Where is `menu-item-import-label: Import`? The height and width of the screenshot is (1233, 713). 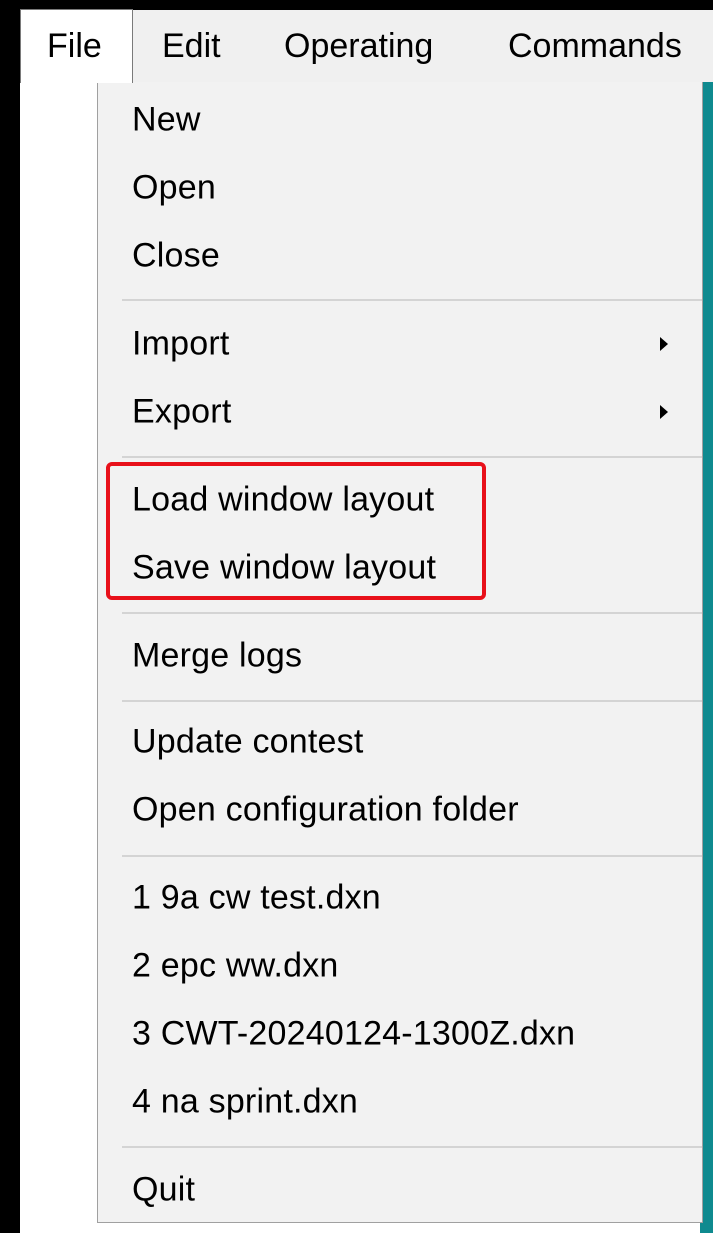 menu-item-import-label: Import is located at coordinates (181, 343).